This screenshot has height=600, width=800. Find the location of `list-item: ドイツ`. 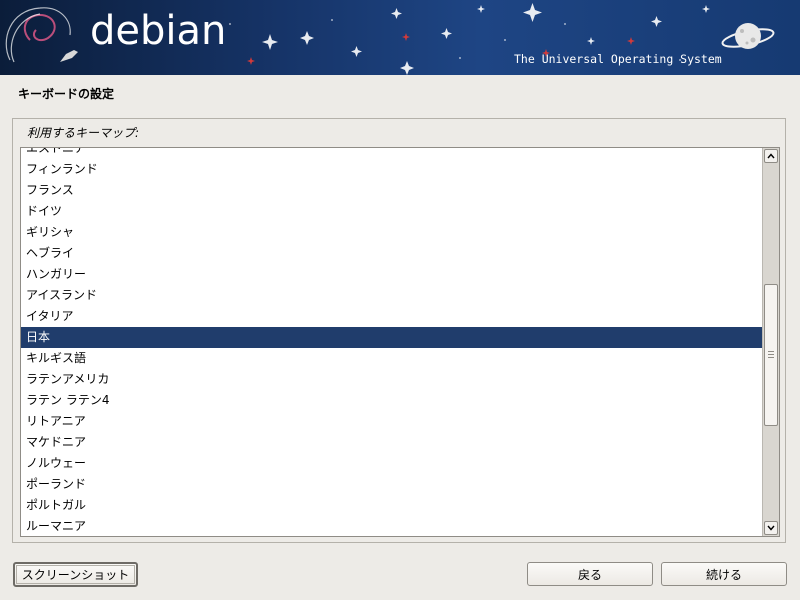

list-item: ドイツ is located at coordinates (392, 211).